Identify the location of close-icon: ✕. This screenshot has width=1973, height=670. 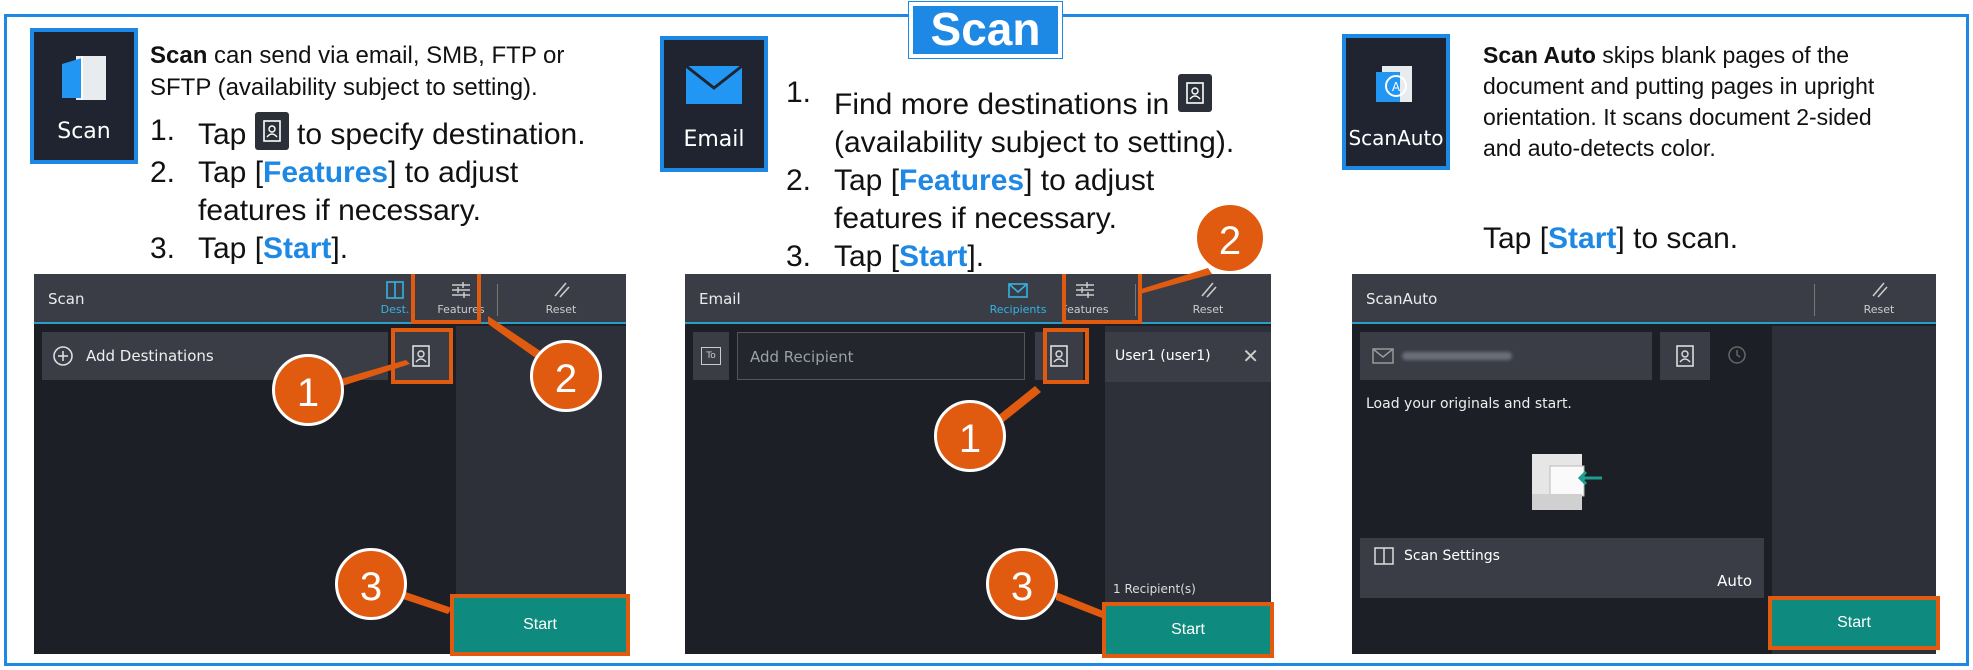
(1250, 356).